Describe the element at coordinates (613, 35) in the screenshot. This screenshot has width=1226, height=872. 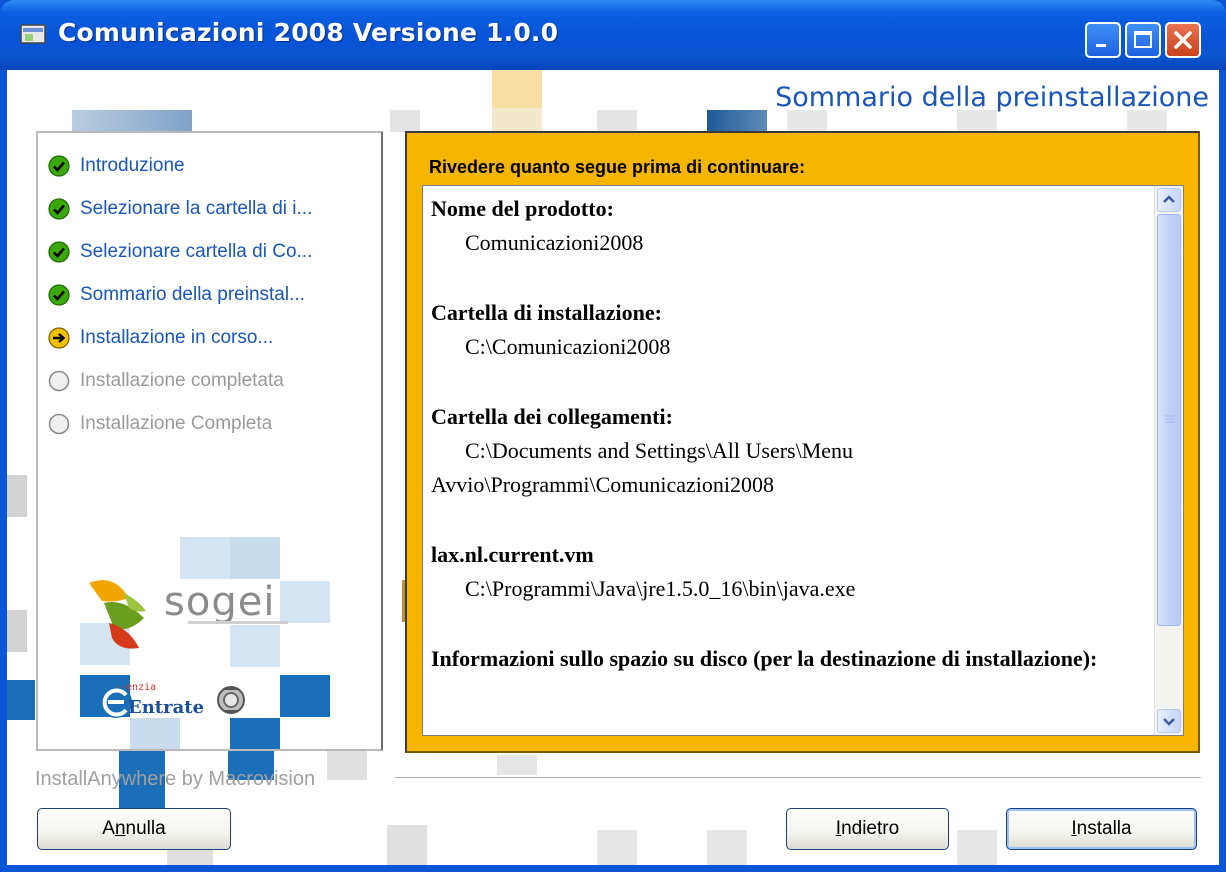
I see `title-bar: Comunicazioni 2008 Versione 1.0.0` at that location.